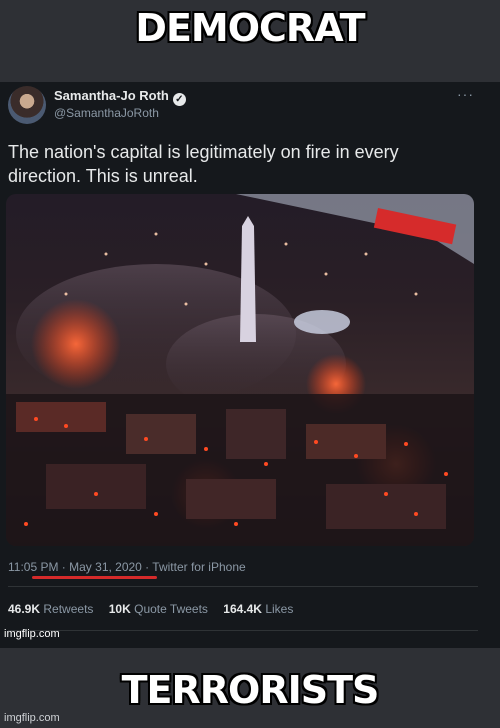  Describe the element at coordinates (119, 609) in the screenshot. I see `quote-tweets-count: 10K` at that location.